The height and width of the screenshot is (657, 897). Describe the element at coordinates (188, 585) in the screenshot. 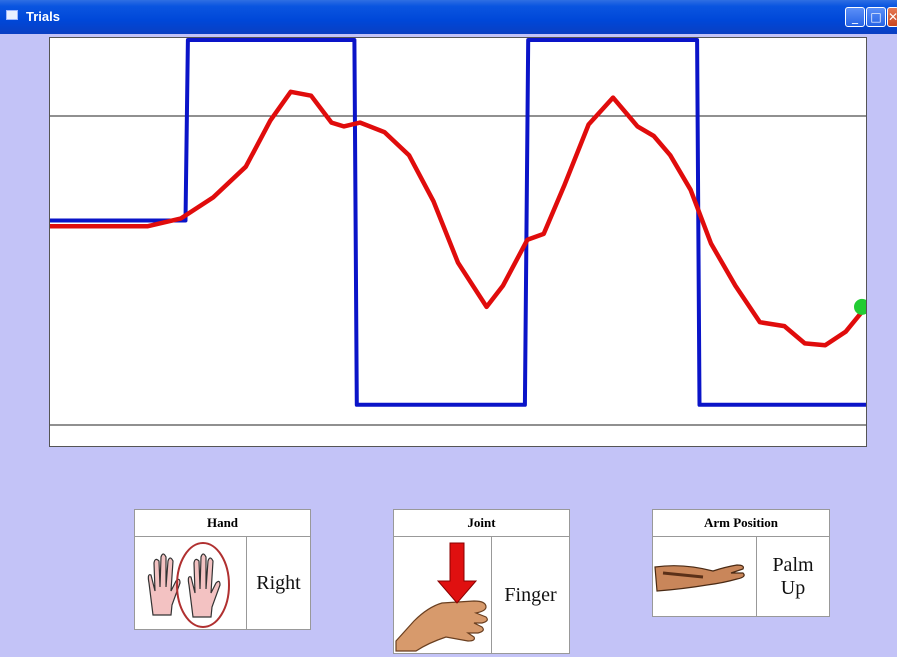

I see `hands-icon` at that location.